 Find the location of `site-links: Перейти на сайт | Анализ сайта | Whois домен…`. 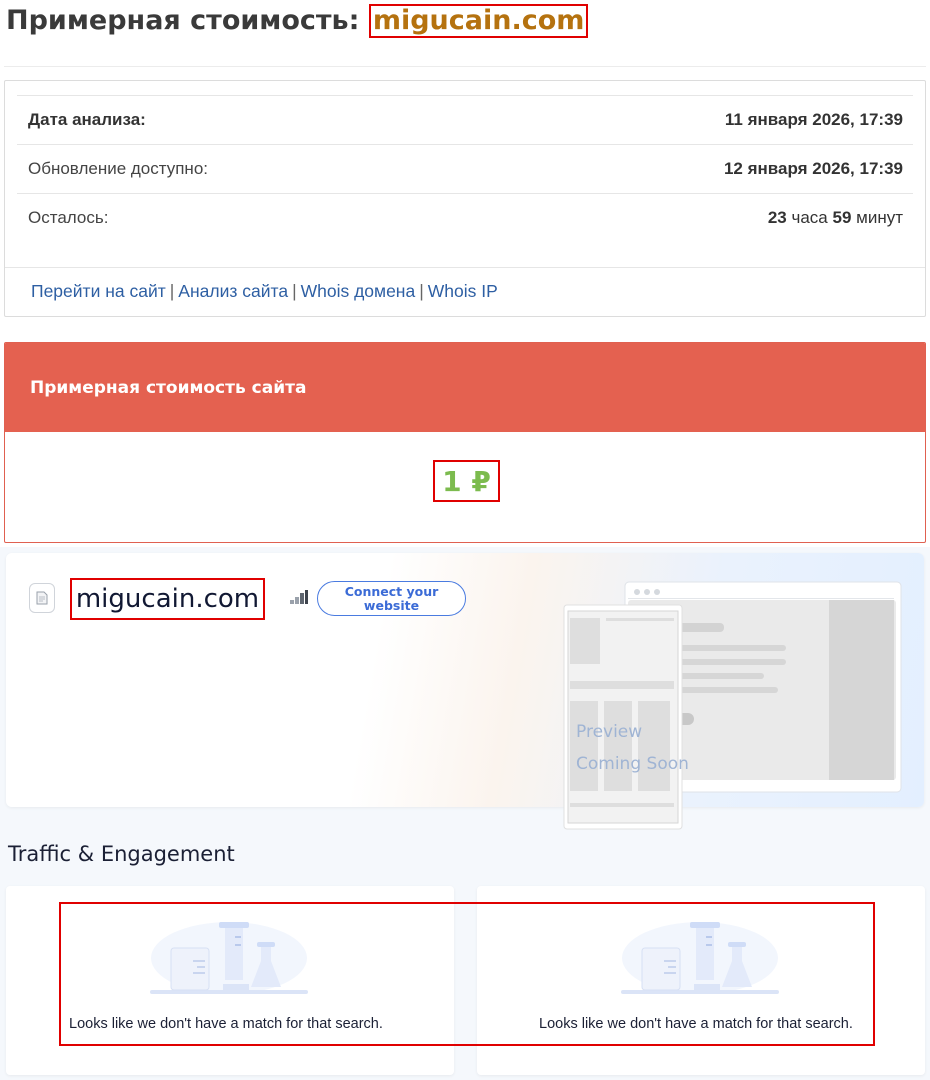

site-links: Перейти на сайт | Анализ сайта | Whois домен… is located at coordinates (264, 291).